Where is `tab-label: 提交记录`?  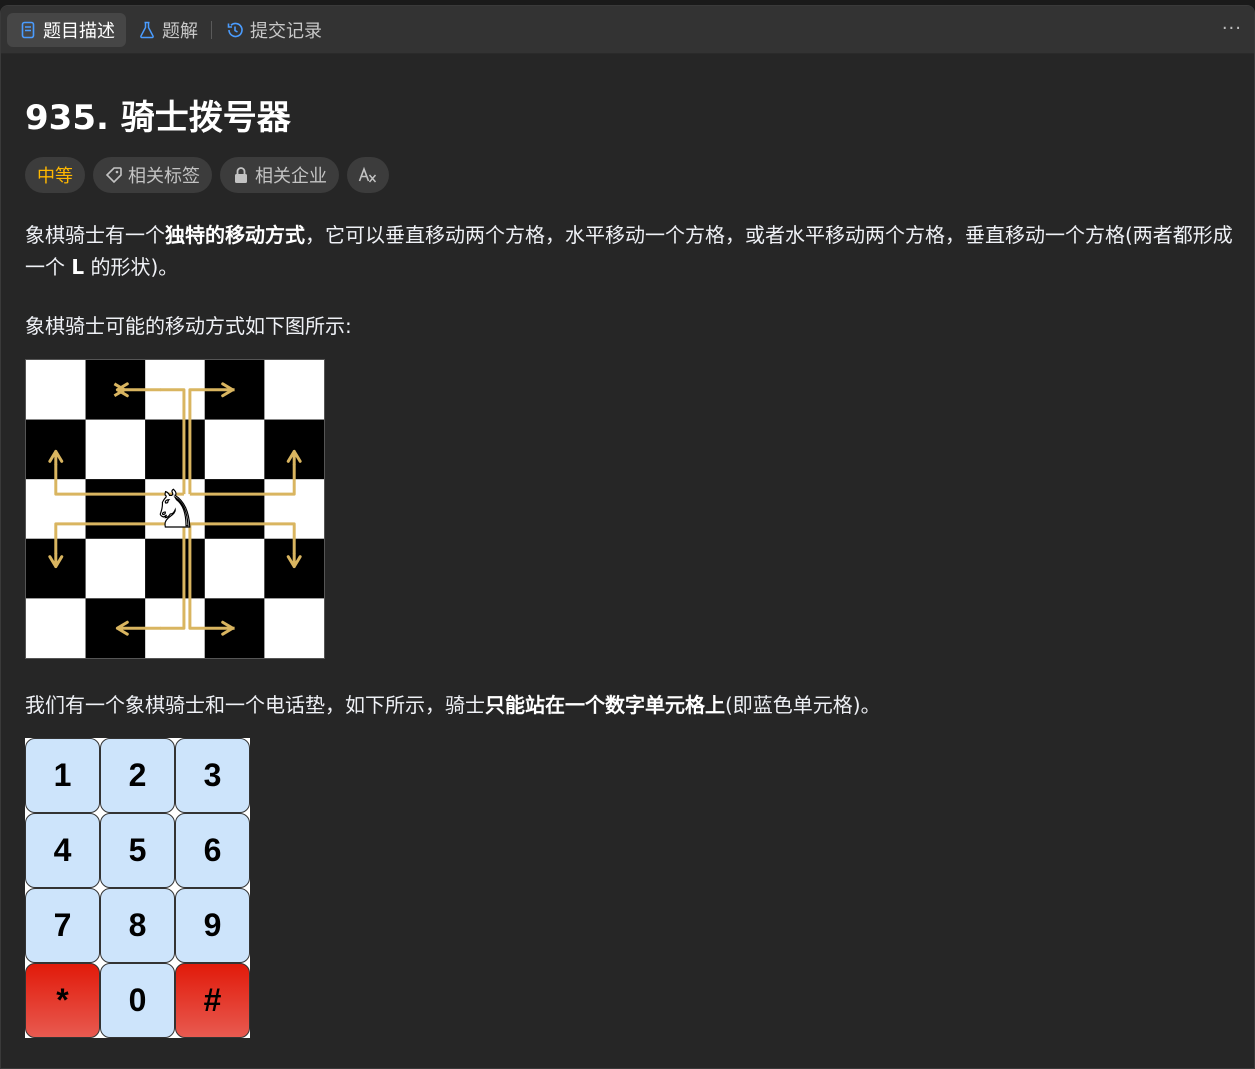
tab-label: 提交记录 is located at coordinates (286, 31).